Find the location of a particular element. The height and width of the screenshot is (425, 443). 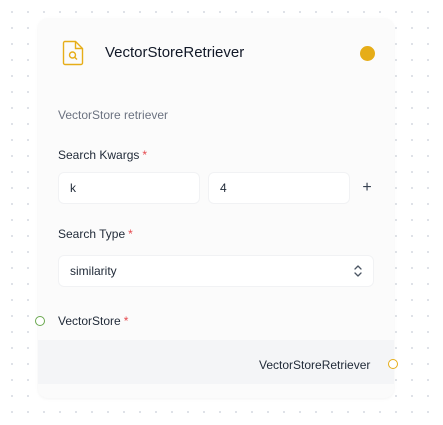

search-kwargs-value-input: 4 is located at coordinates (279, 188).